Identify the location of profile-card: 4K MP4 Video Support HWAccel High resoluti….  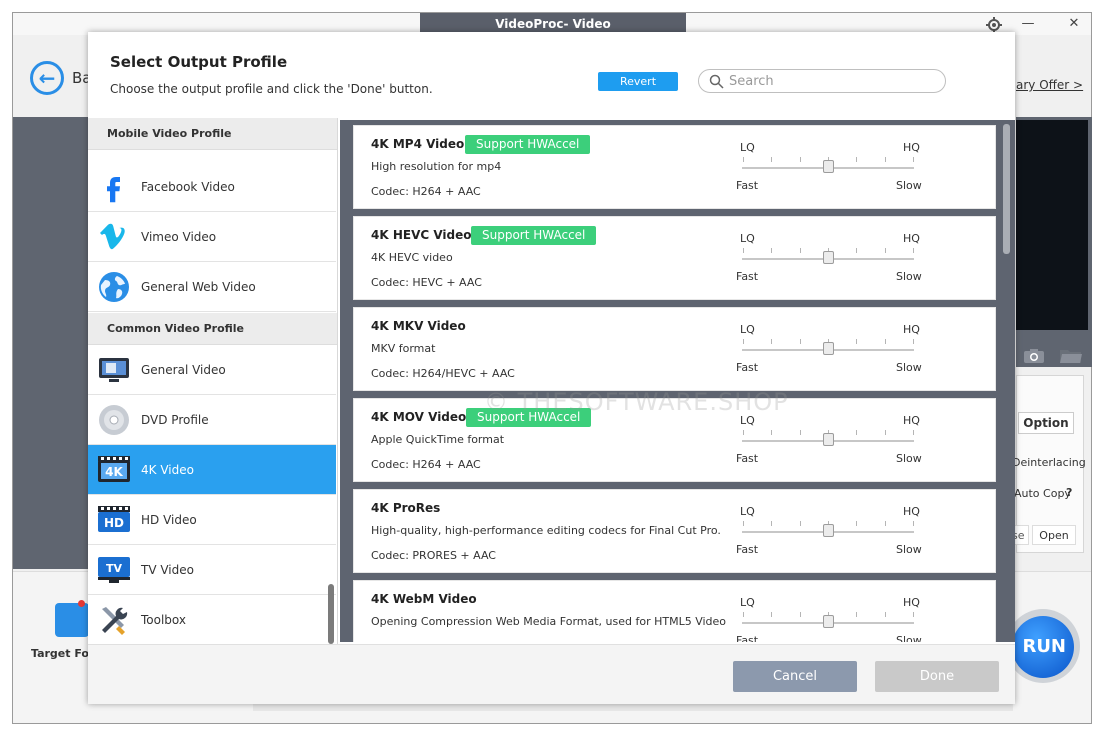
(674, 167).